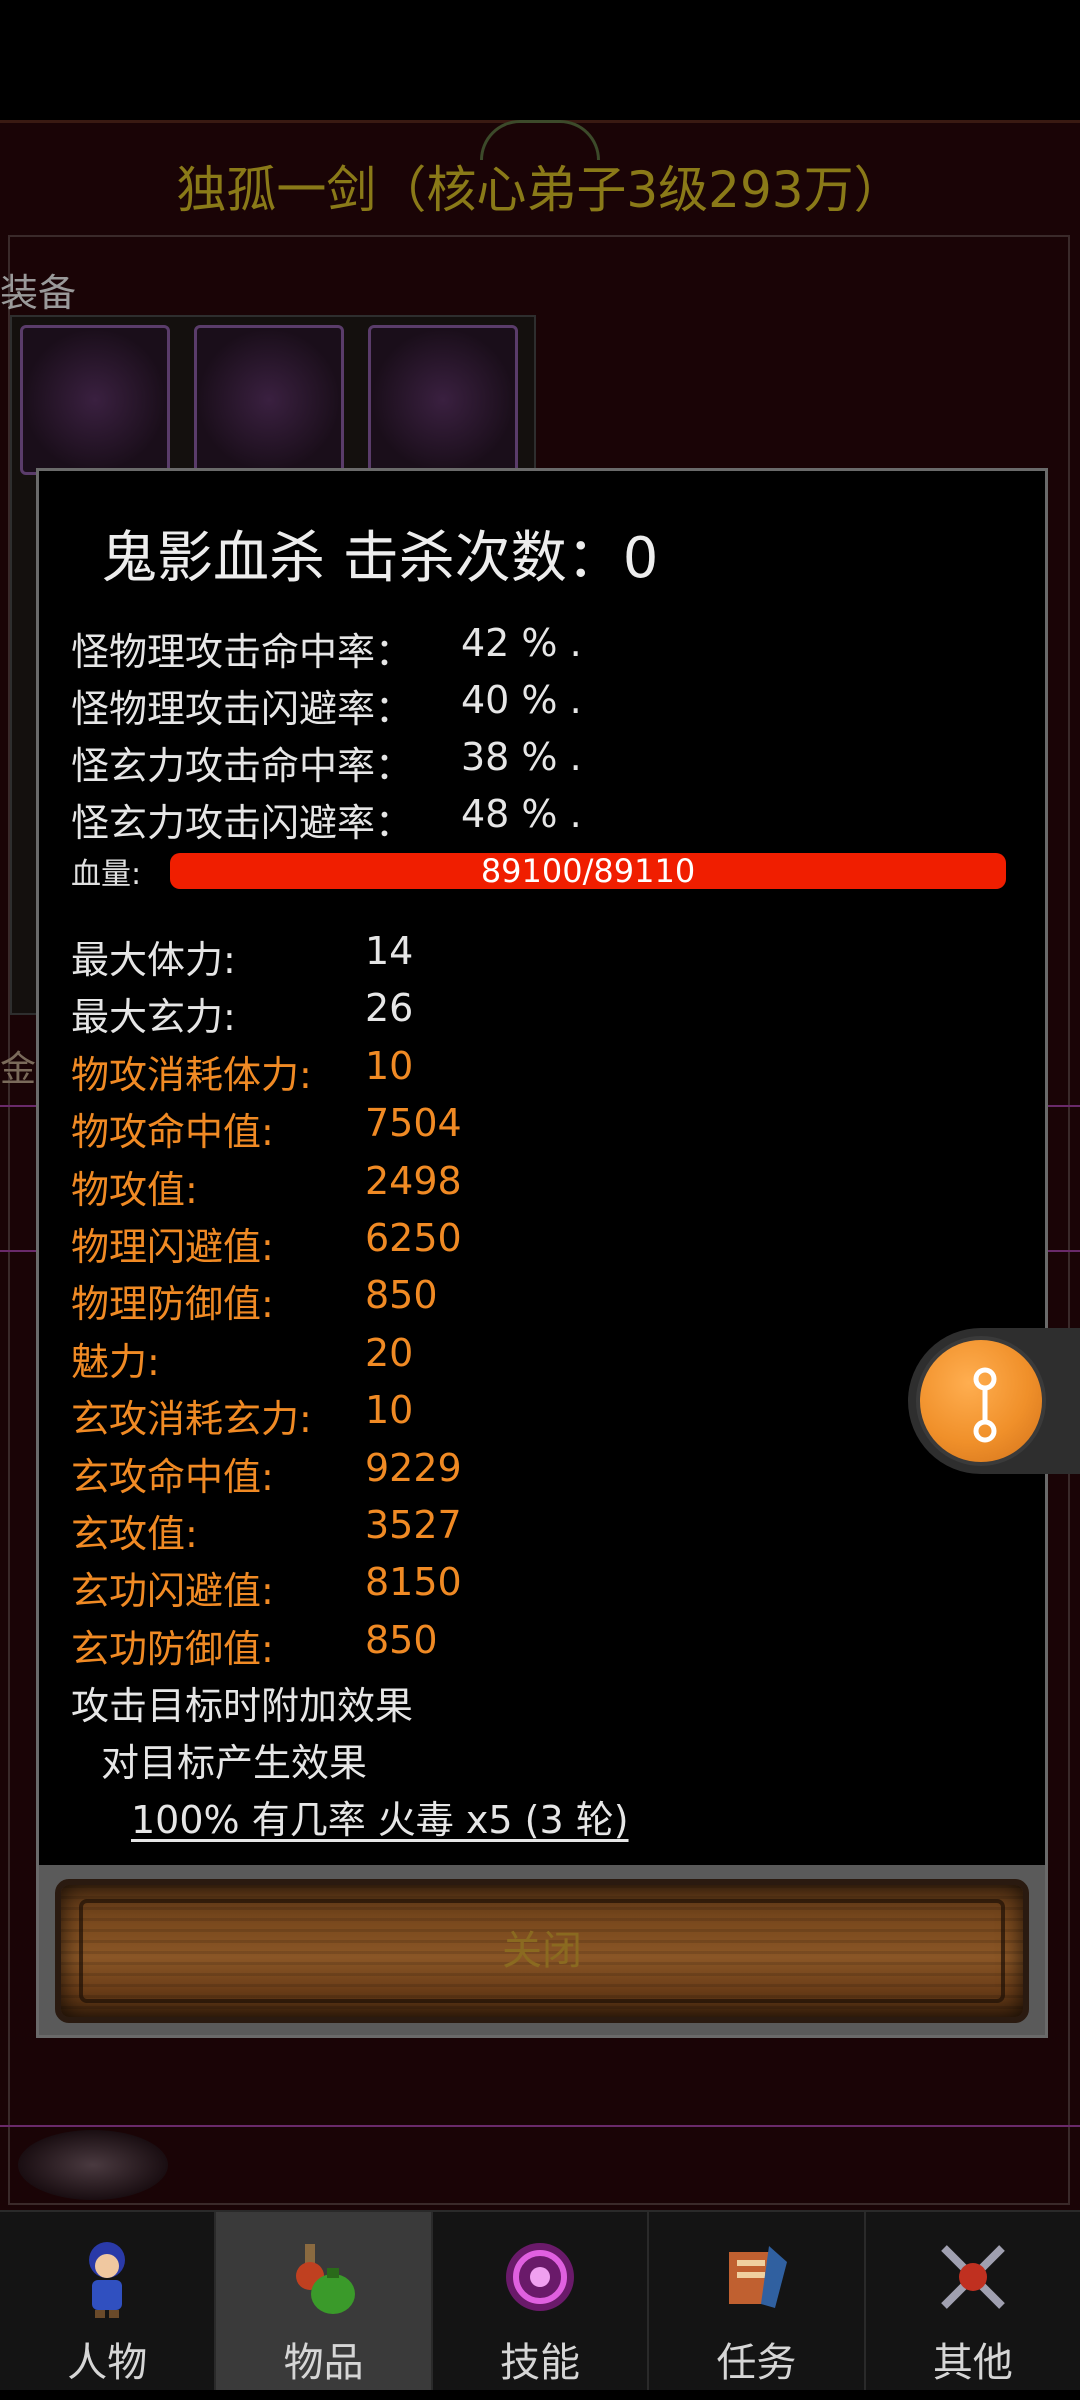 The width and height of the screenshot is (1080, 2400). What do you see at coordinates (389, 951) in the screenshot?
I see `stat-value: 14` at bounding box center [389, 951].